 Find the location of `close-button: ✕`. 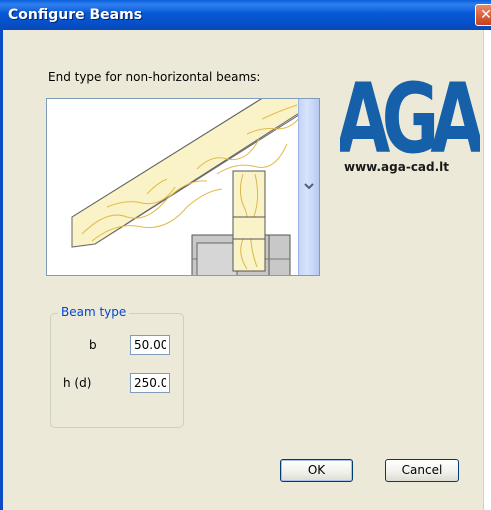

close-button: ✕ is located at coordinates (483, 15).